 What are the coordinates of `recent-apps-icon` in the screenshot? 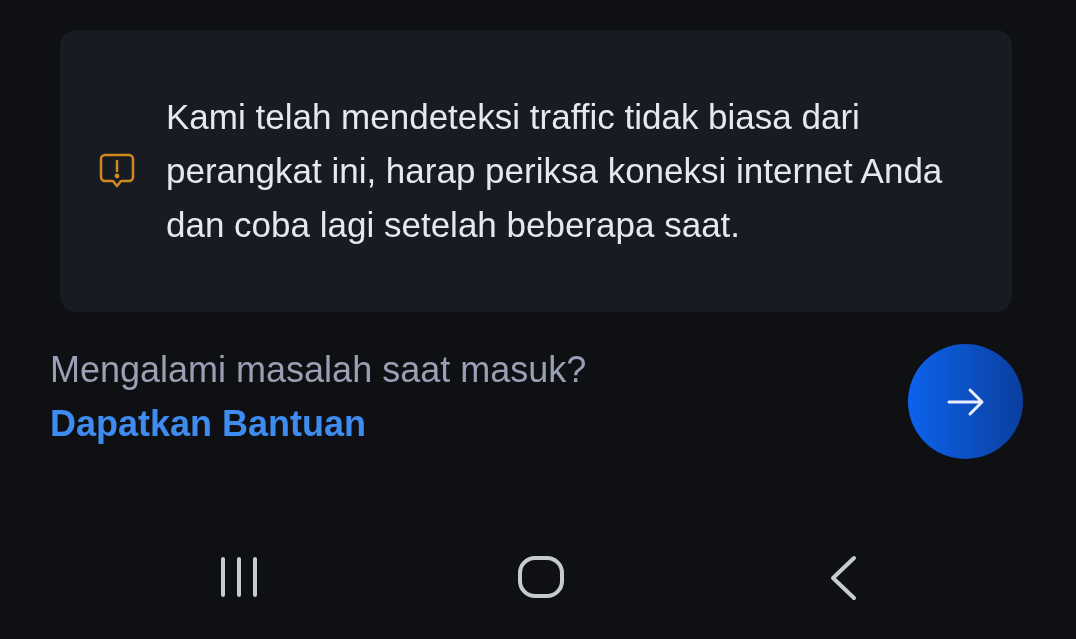 It's located at (239, 577).